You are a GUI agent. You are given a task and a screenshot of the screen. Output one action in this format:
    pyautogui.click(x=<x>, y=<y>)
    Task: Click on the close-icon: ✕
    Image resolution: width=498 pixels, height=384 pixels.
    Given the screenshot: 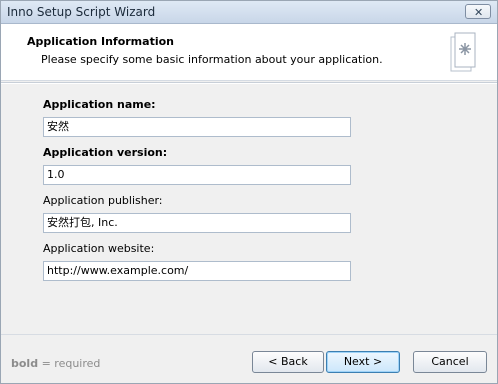 What is the action you would take?
    pyautogui.click(x=479, y=12)
    